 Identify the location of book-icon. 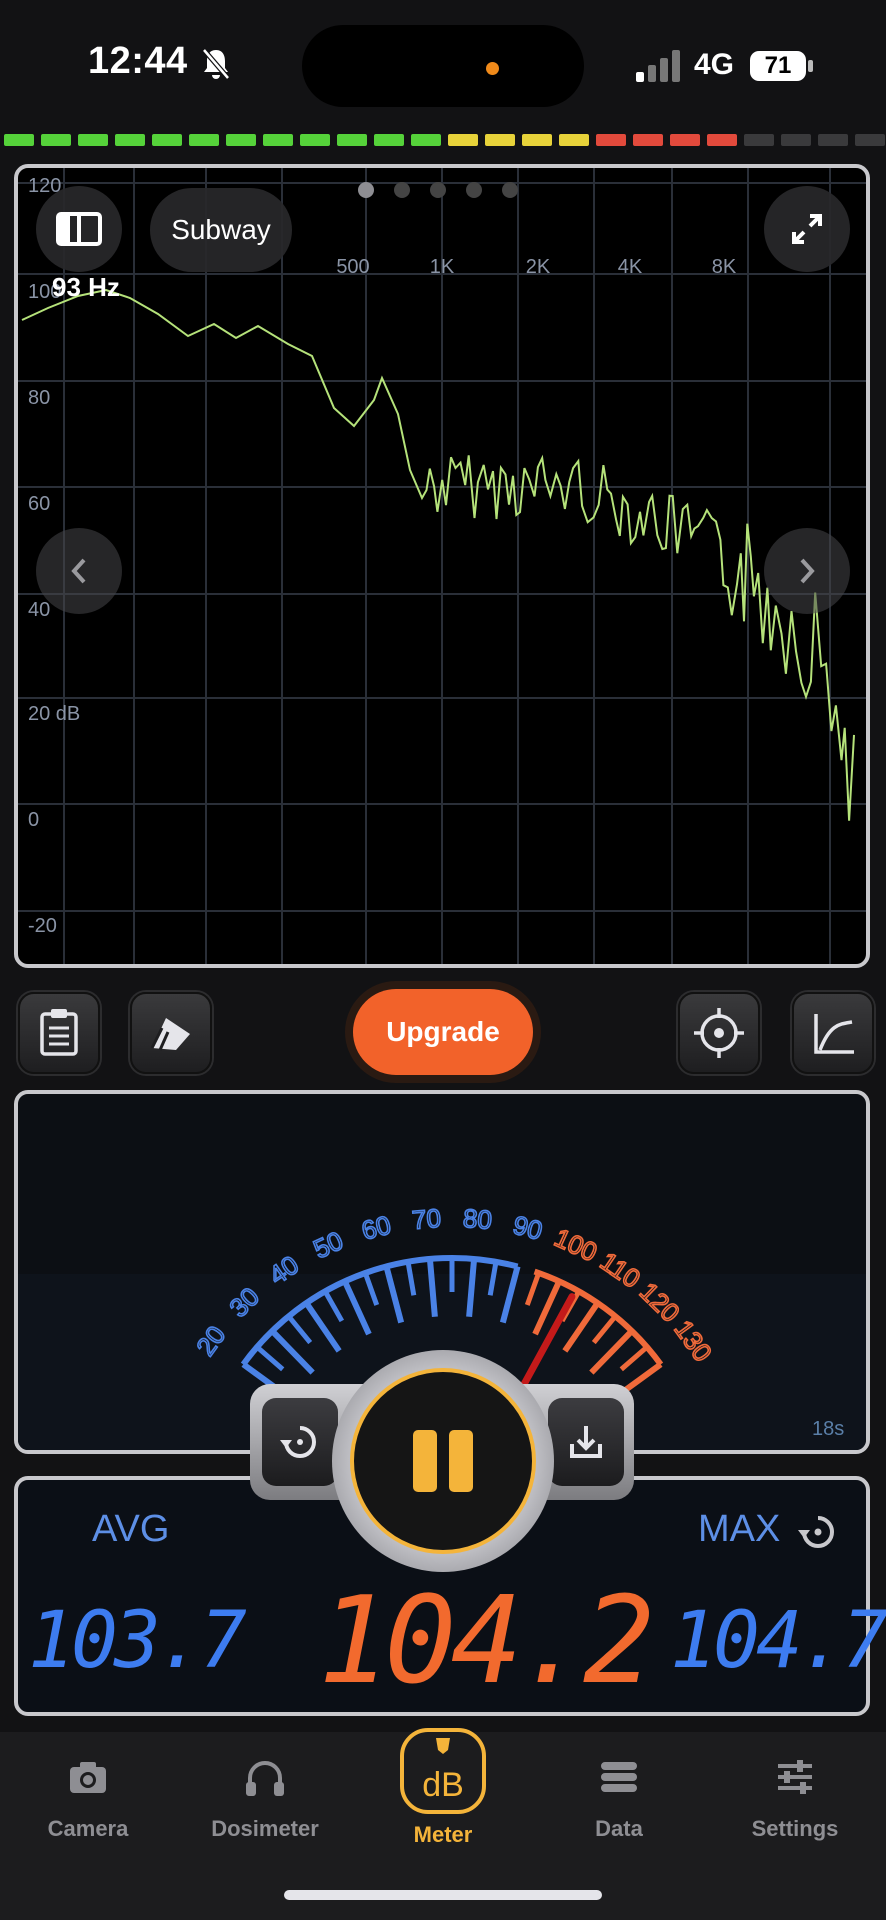
(79, 229).